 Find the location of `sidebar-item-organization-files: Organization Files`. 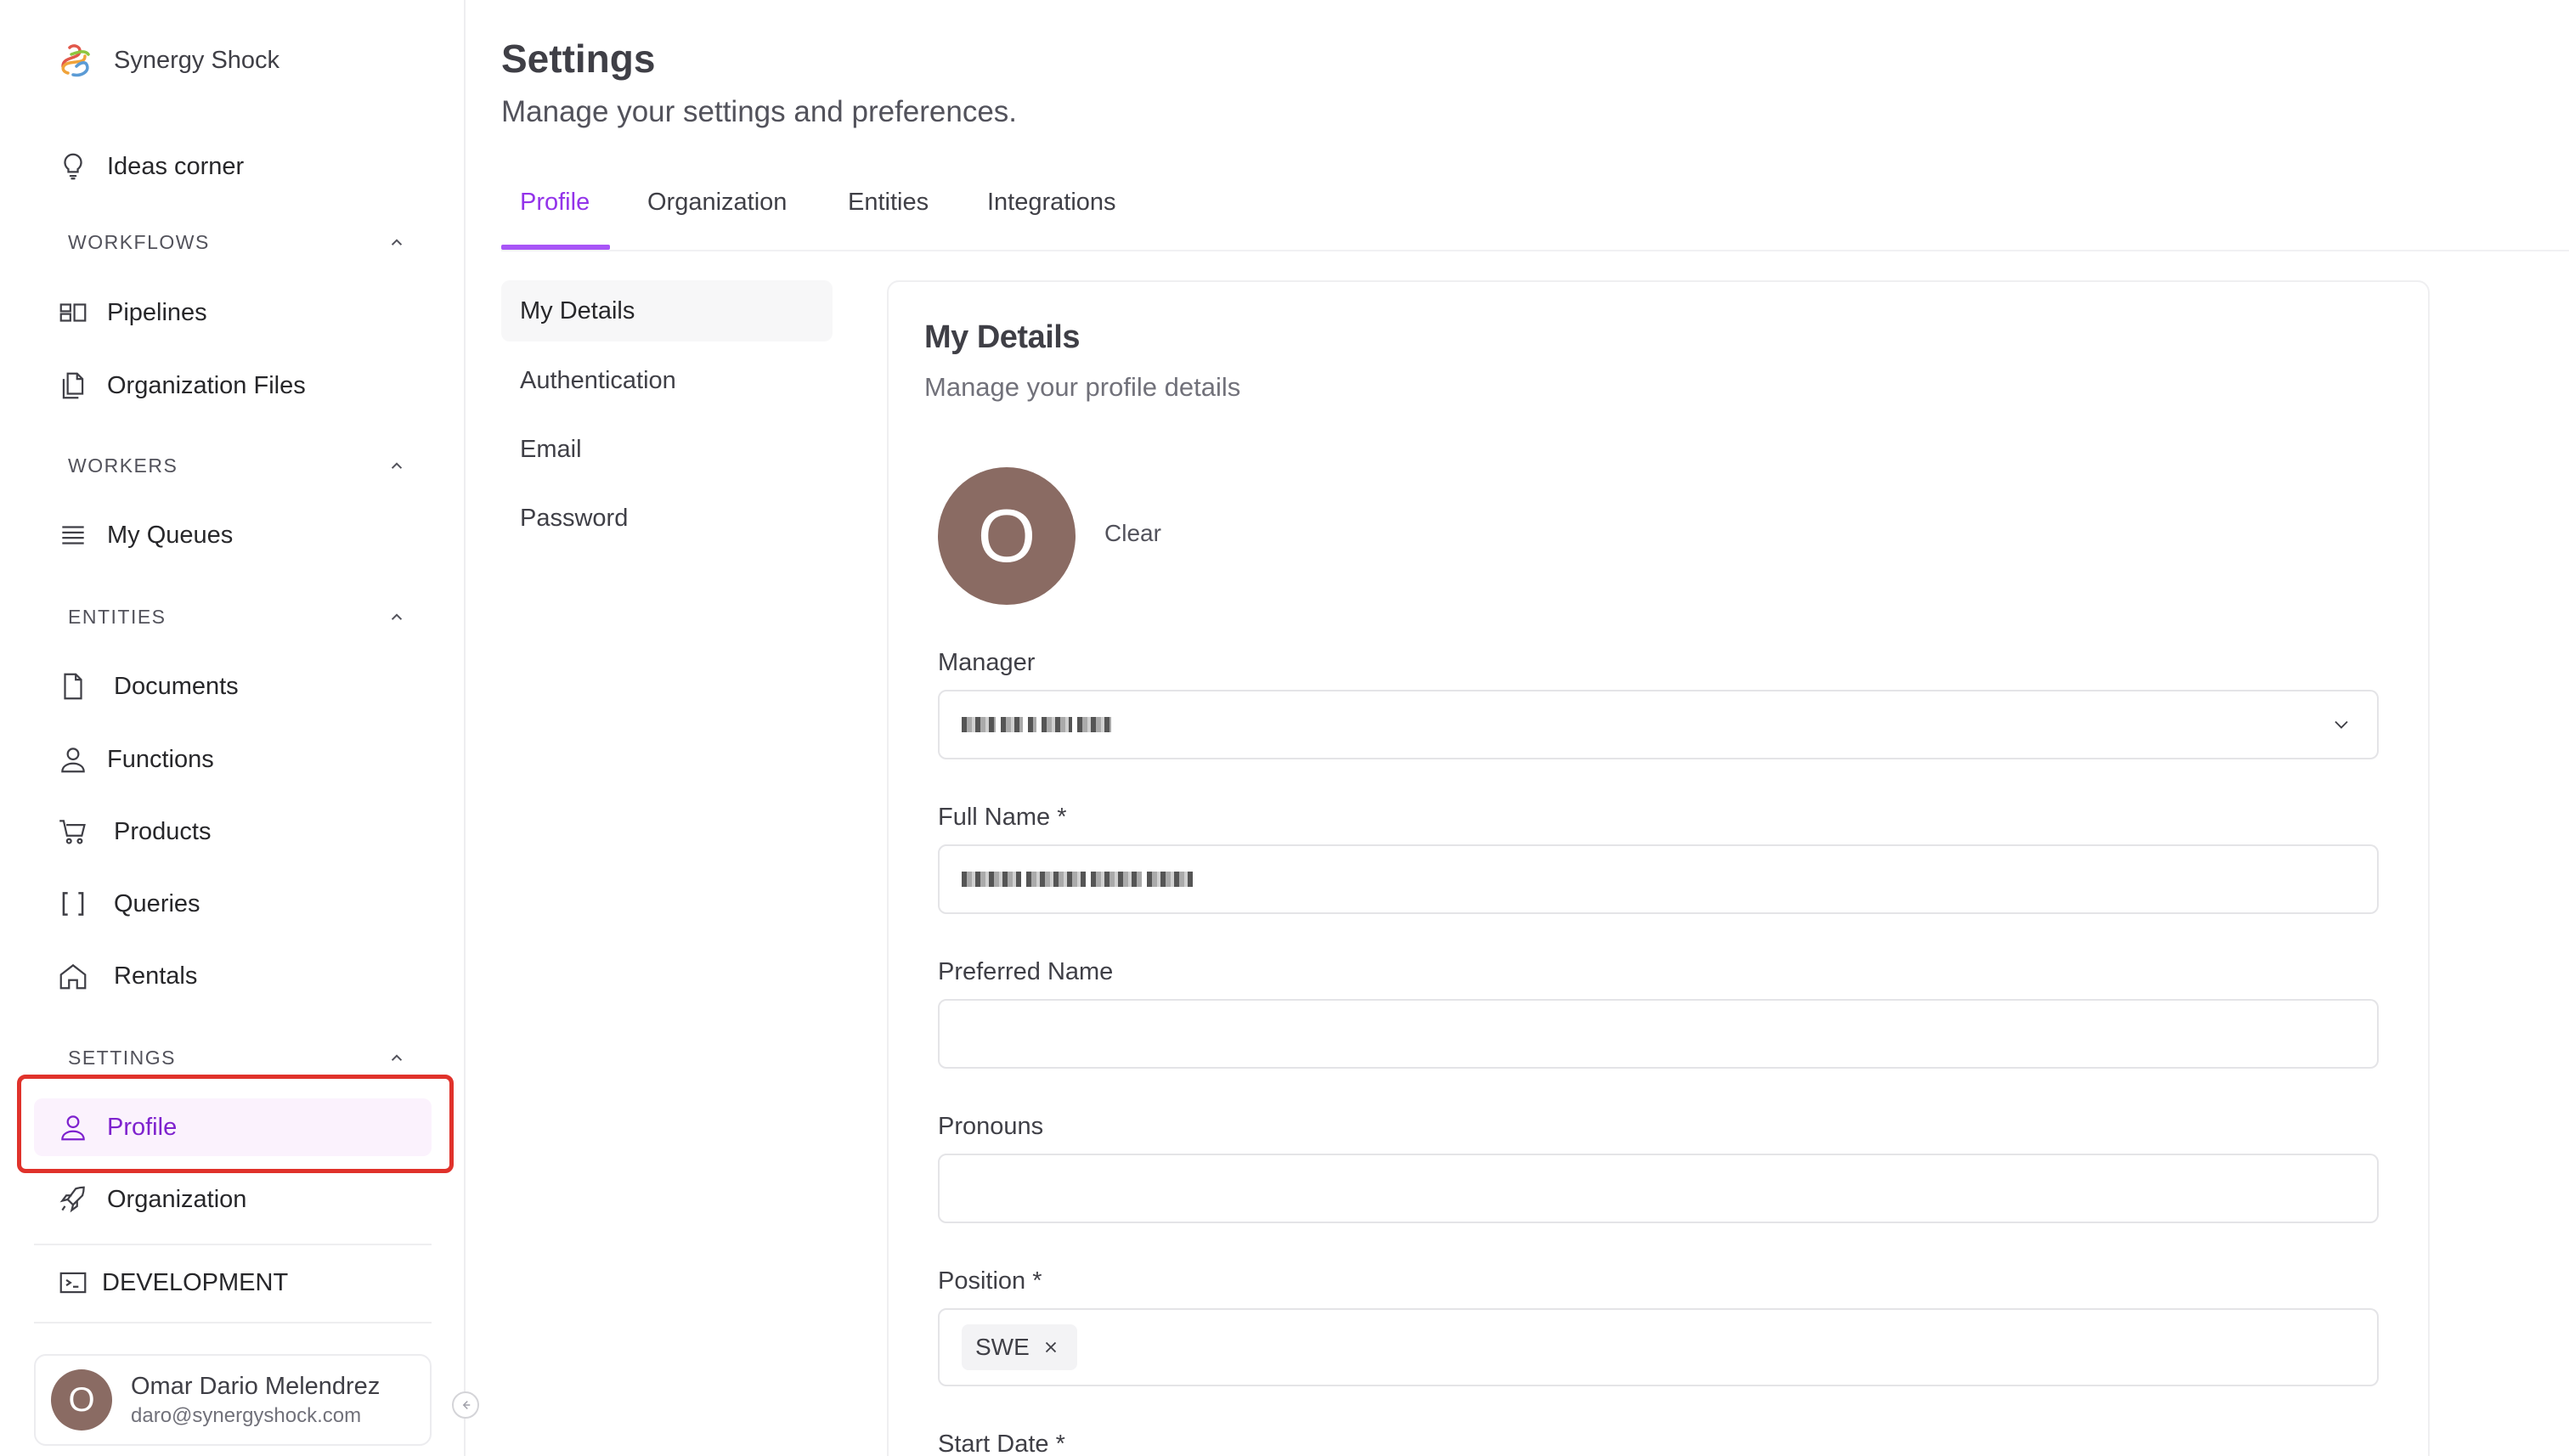

sidebar-item-organization-files: Organization Files is located at coordinates (233, 386).